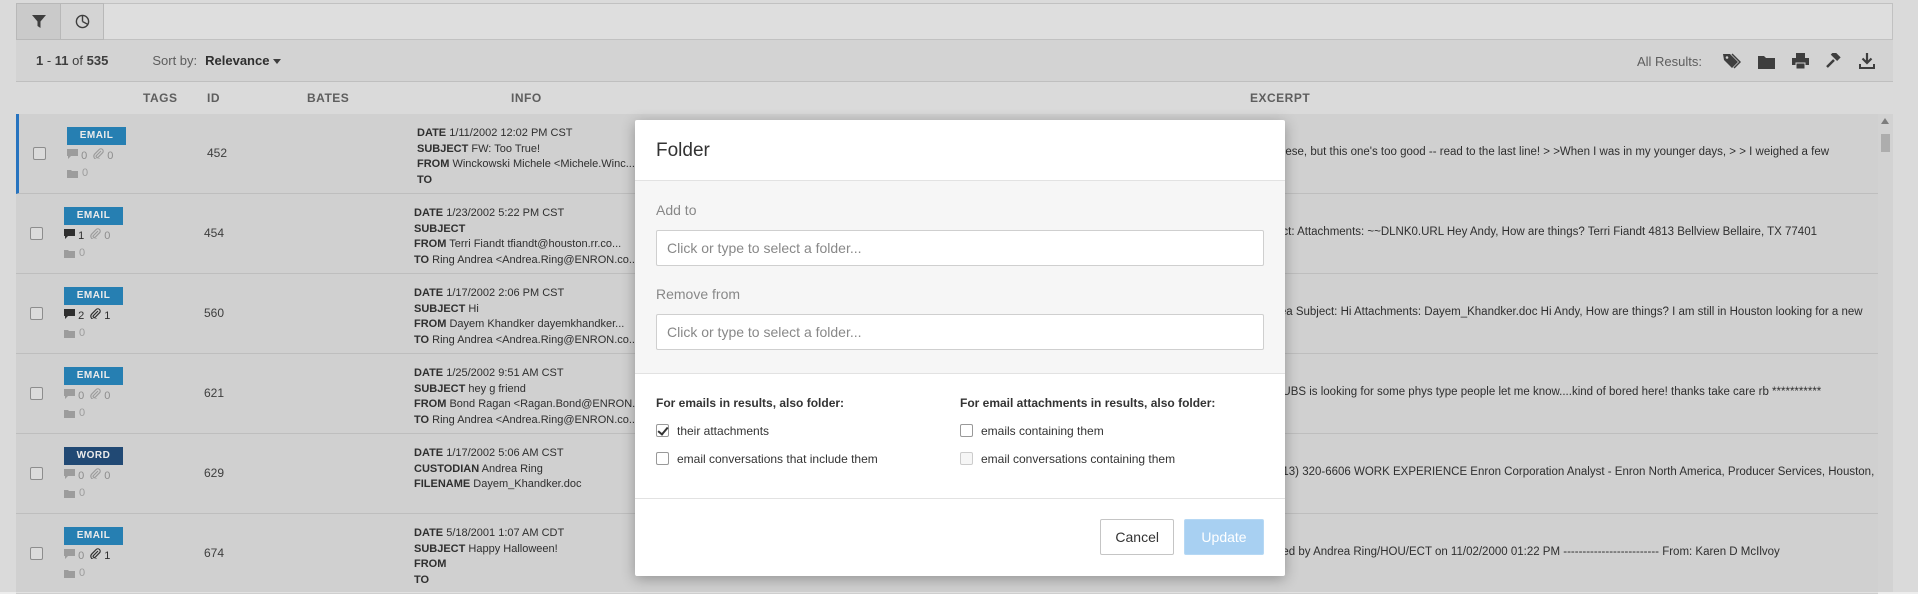 This screenshot has height=594, width=1918. Describe the element at coordinates (1042, 430) in the screenshot. I see `emails-containing-label: emails containing them` at that location.